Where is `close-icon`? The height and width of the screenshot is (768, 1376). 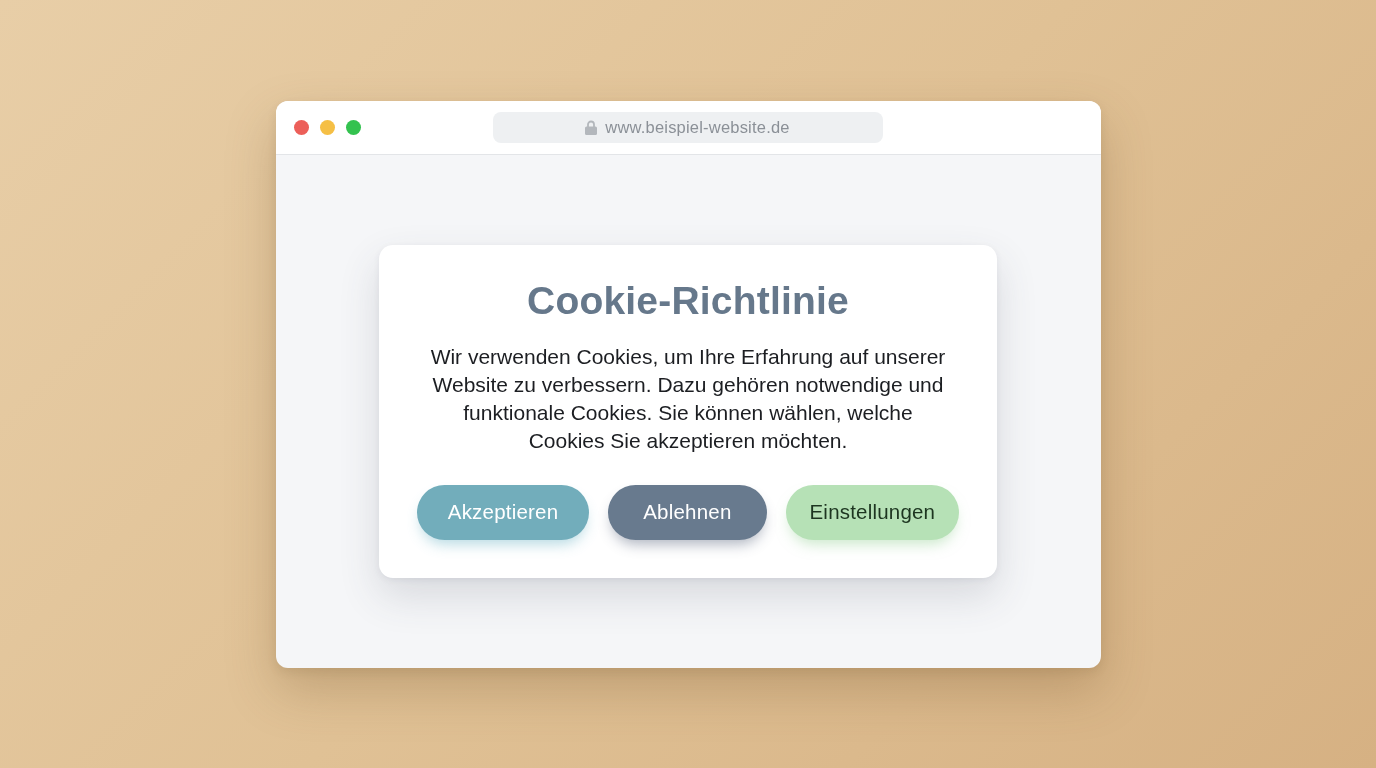
close-icon is located at coordinates (301, 127).